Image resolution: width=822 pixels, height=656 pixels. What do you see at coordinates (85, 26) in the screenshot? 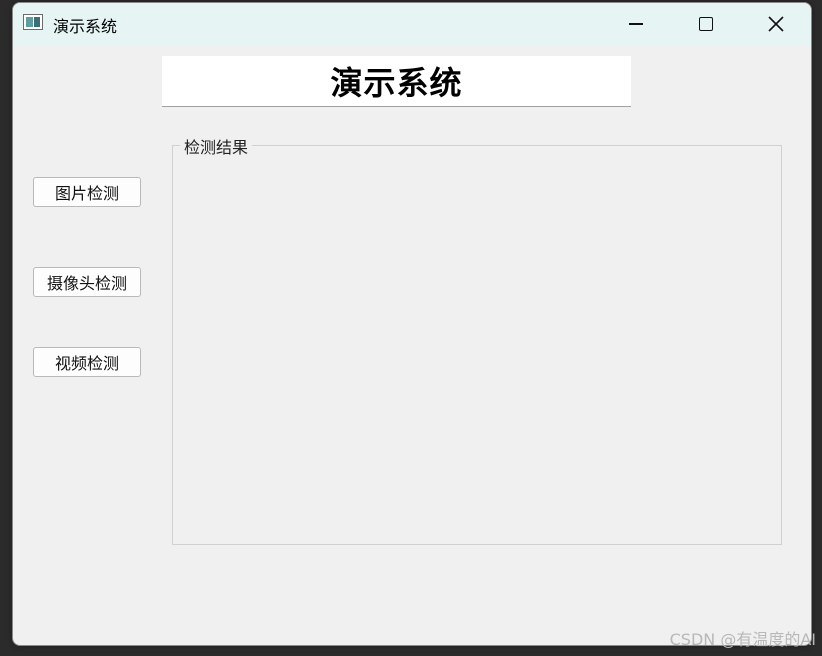
I see `window-title: 演示系统` at bounding box center [85, 26].